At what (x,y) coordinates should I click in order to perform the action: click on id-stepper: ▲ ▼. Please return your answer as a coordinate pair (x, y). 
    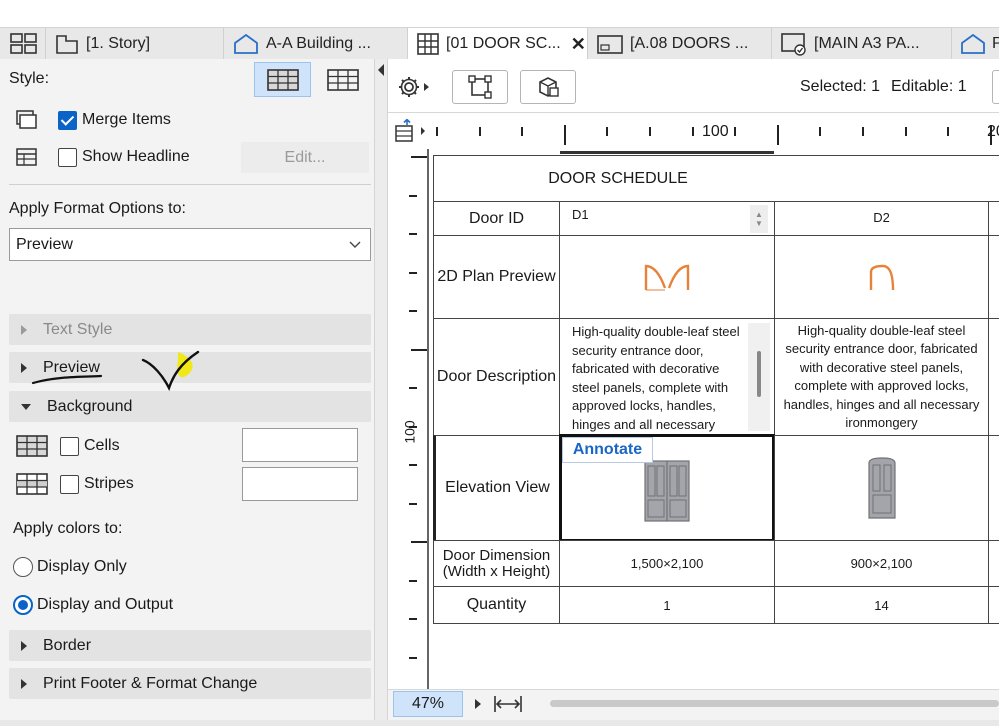
    Looking at the image, I should click on (759, 219).